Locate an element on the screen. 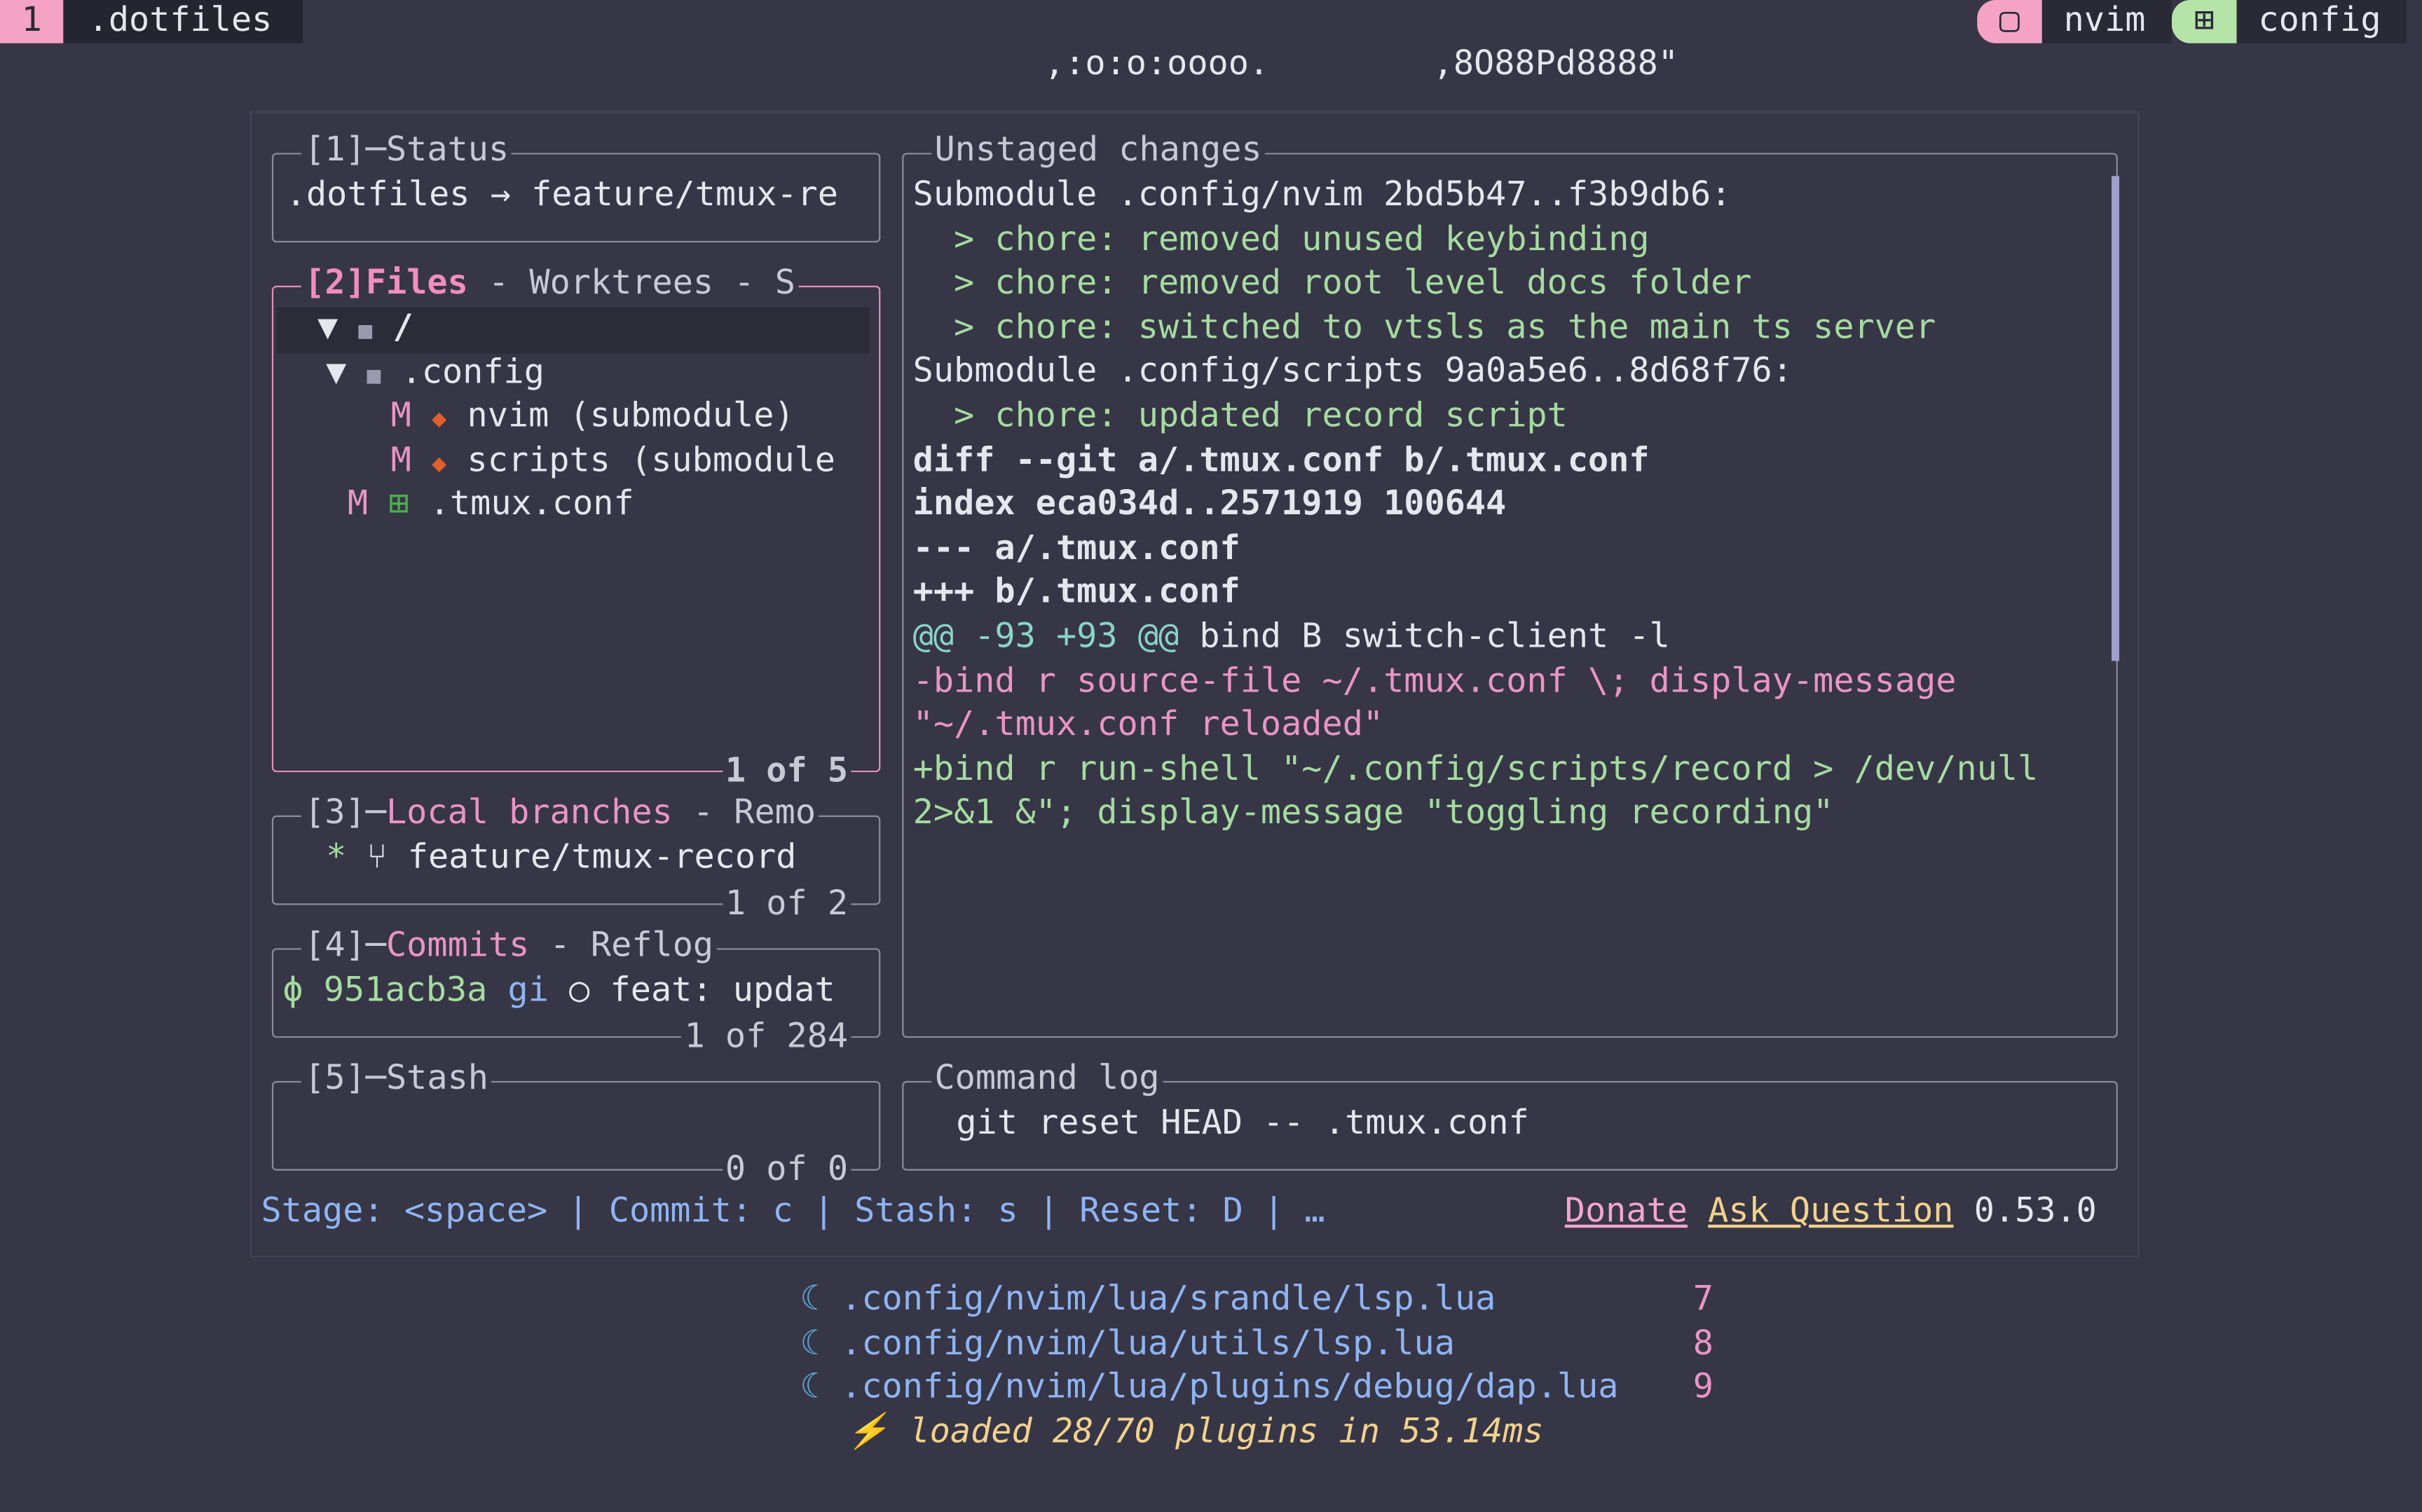 The image size is (2422, 1512). commit-item: ϕ 951acb3a gi ○ feat: updat is located at coordinates (559, 992).